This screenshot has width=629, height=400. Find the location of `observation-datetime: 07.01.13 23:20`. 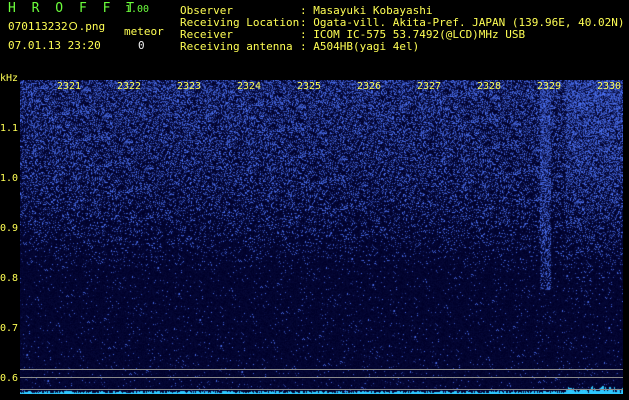

observation-datetime: 07.01.13 23:20 is located at coordinates (54, 45).